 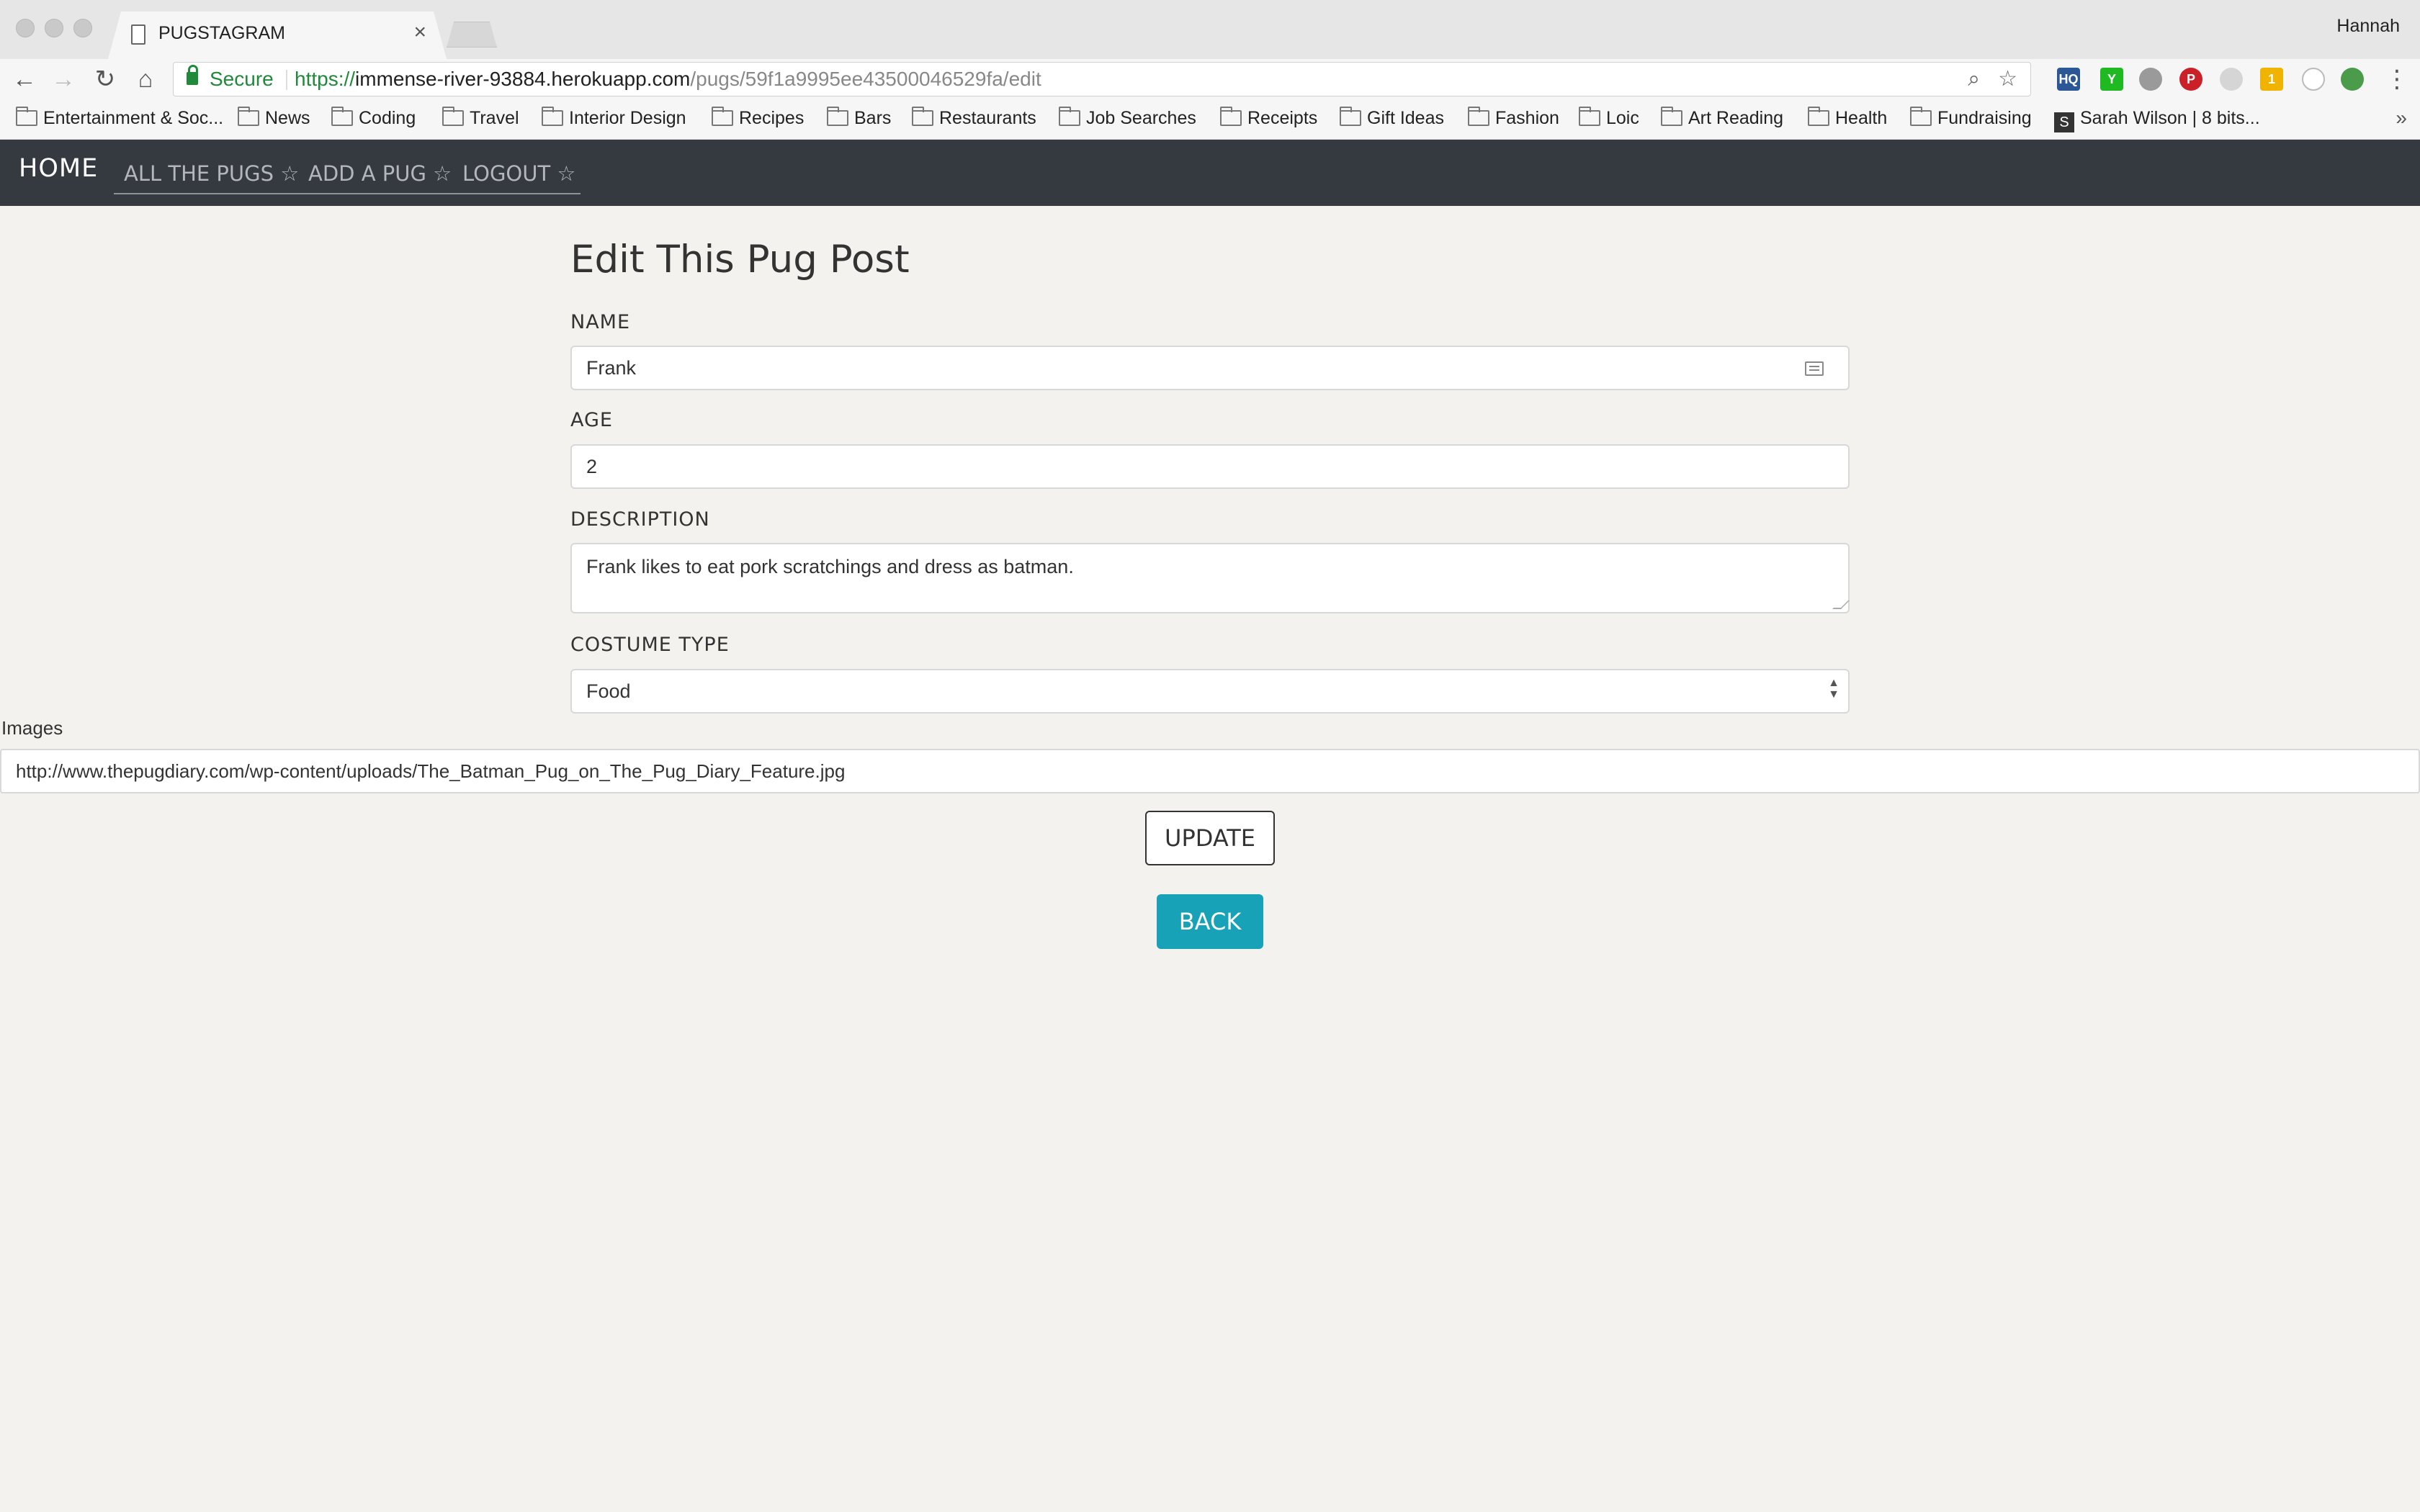 I want to click on age-input: 2, so click(x=1210, y=466).